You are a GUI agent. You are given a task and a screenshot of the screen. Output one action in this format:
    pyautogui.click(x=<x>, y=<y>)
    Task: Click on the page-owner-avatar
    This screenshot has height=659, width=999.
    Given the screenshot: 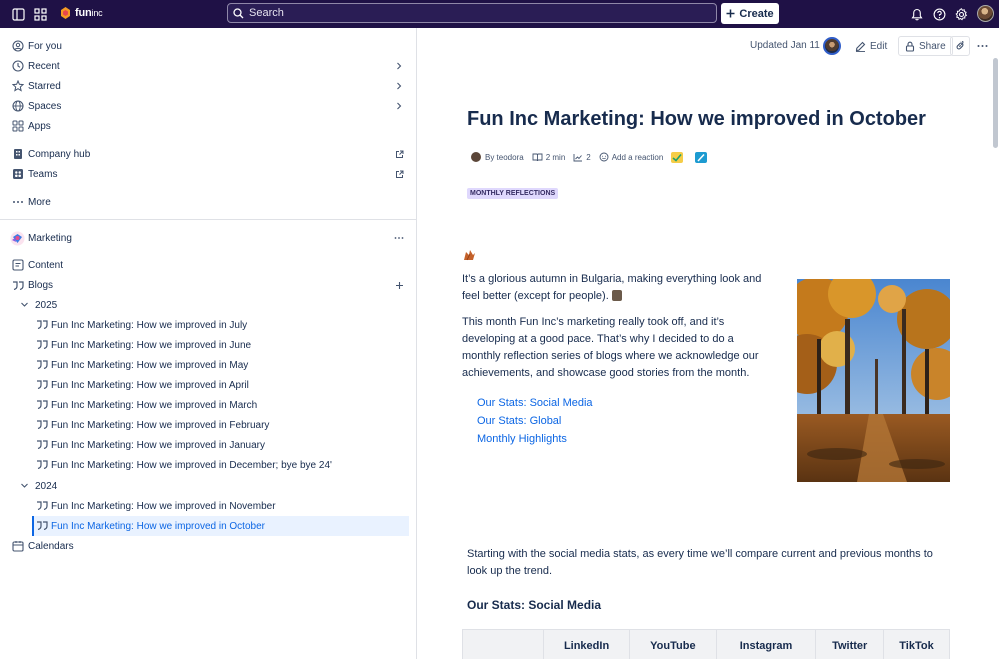 What is the action you would take?
    pyautogui.click(x=832, y=46)
    